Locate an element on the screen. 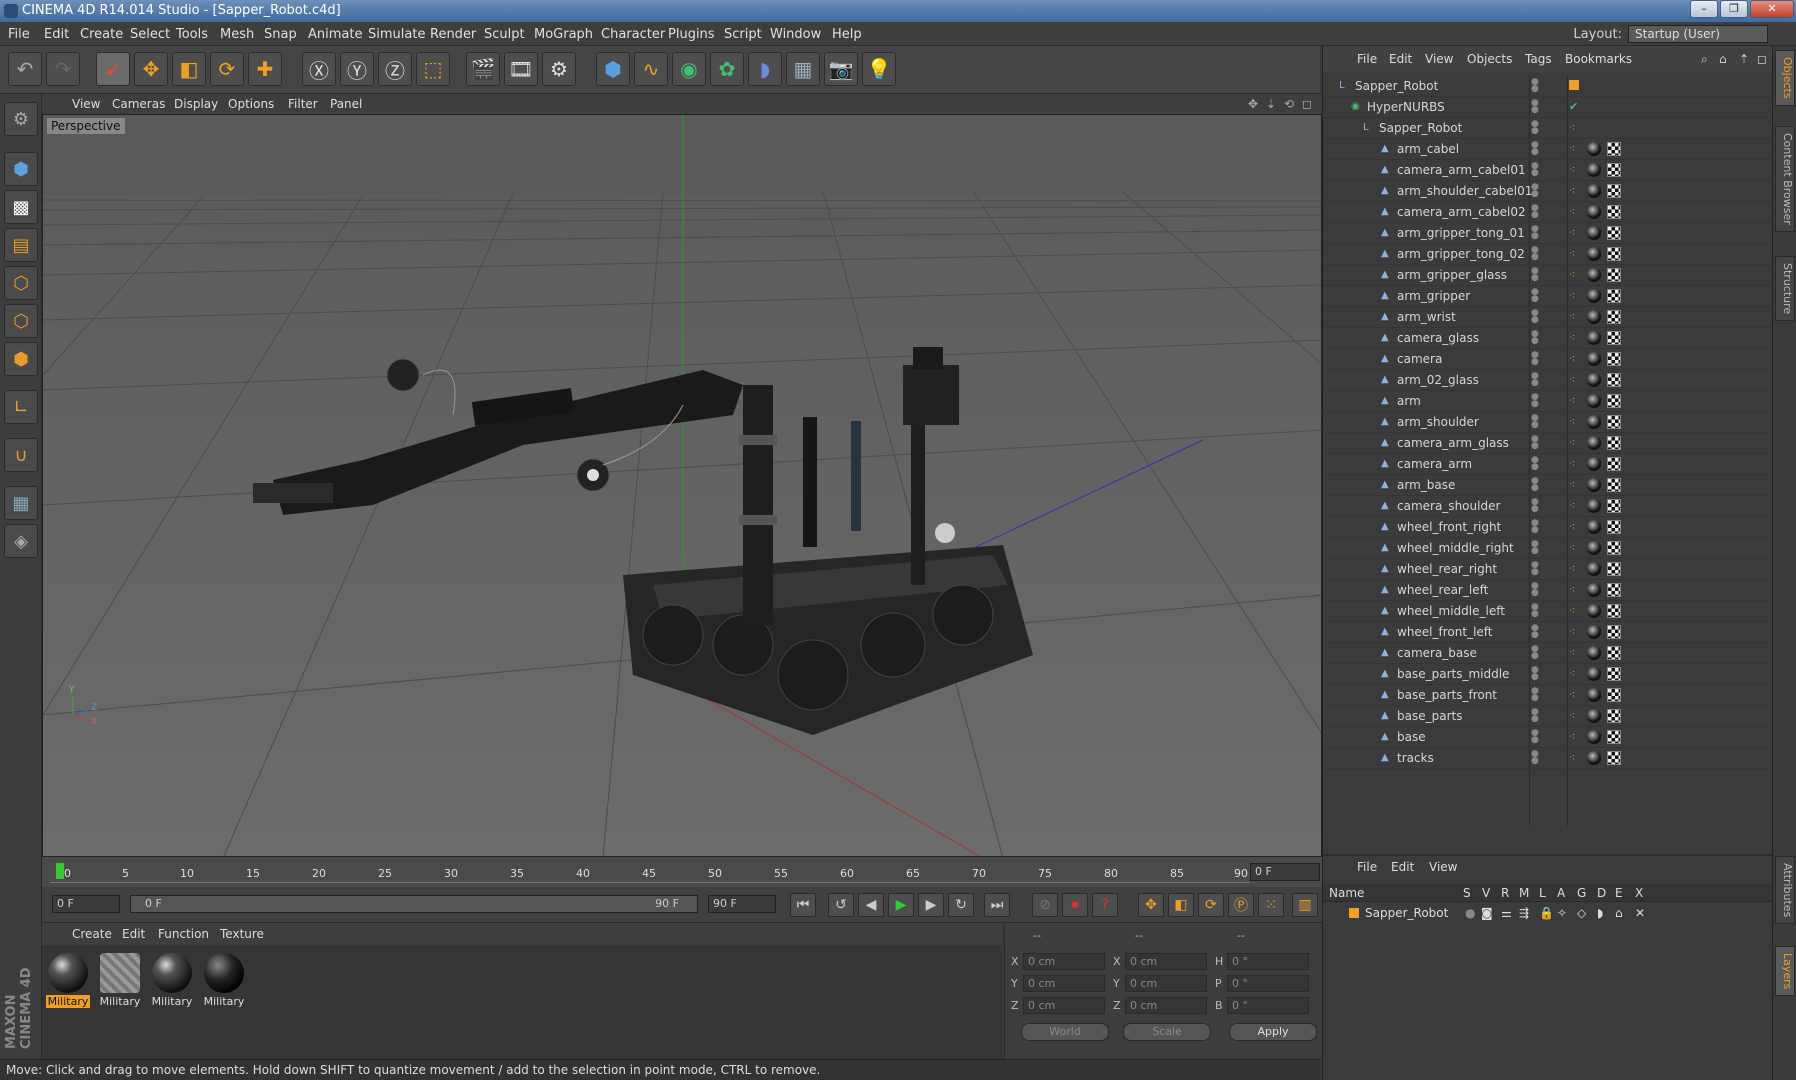 The image size is (1796, 1080). tree-object-row: ▲ arm_gripper_glass ● ● ⁖ is located at coordinates (1548, 275).